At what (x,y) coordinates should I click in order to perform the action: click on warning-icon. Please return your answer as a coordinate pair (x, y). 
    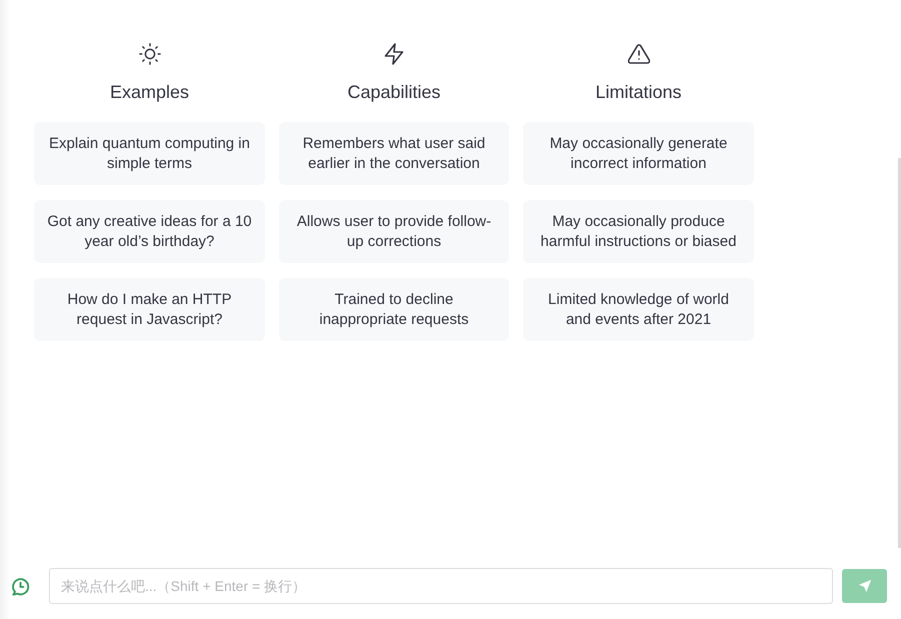
    Looking at the image, I should click on (639, 54).